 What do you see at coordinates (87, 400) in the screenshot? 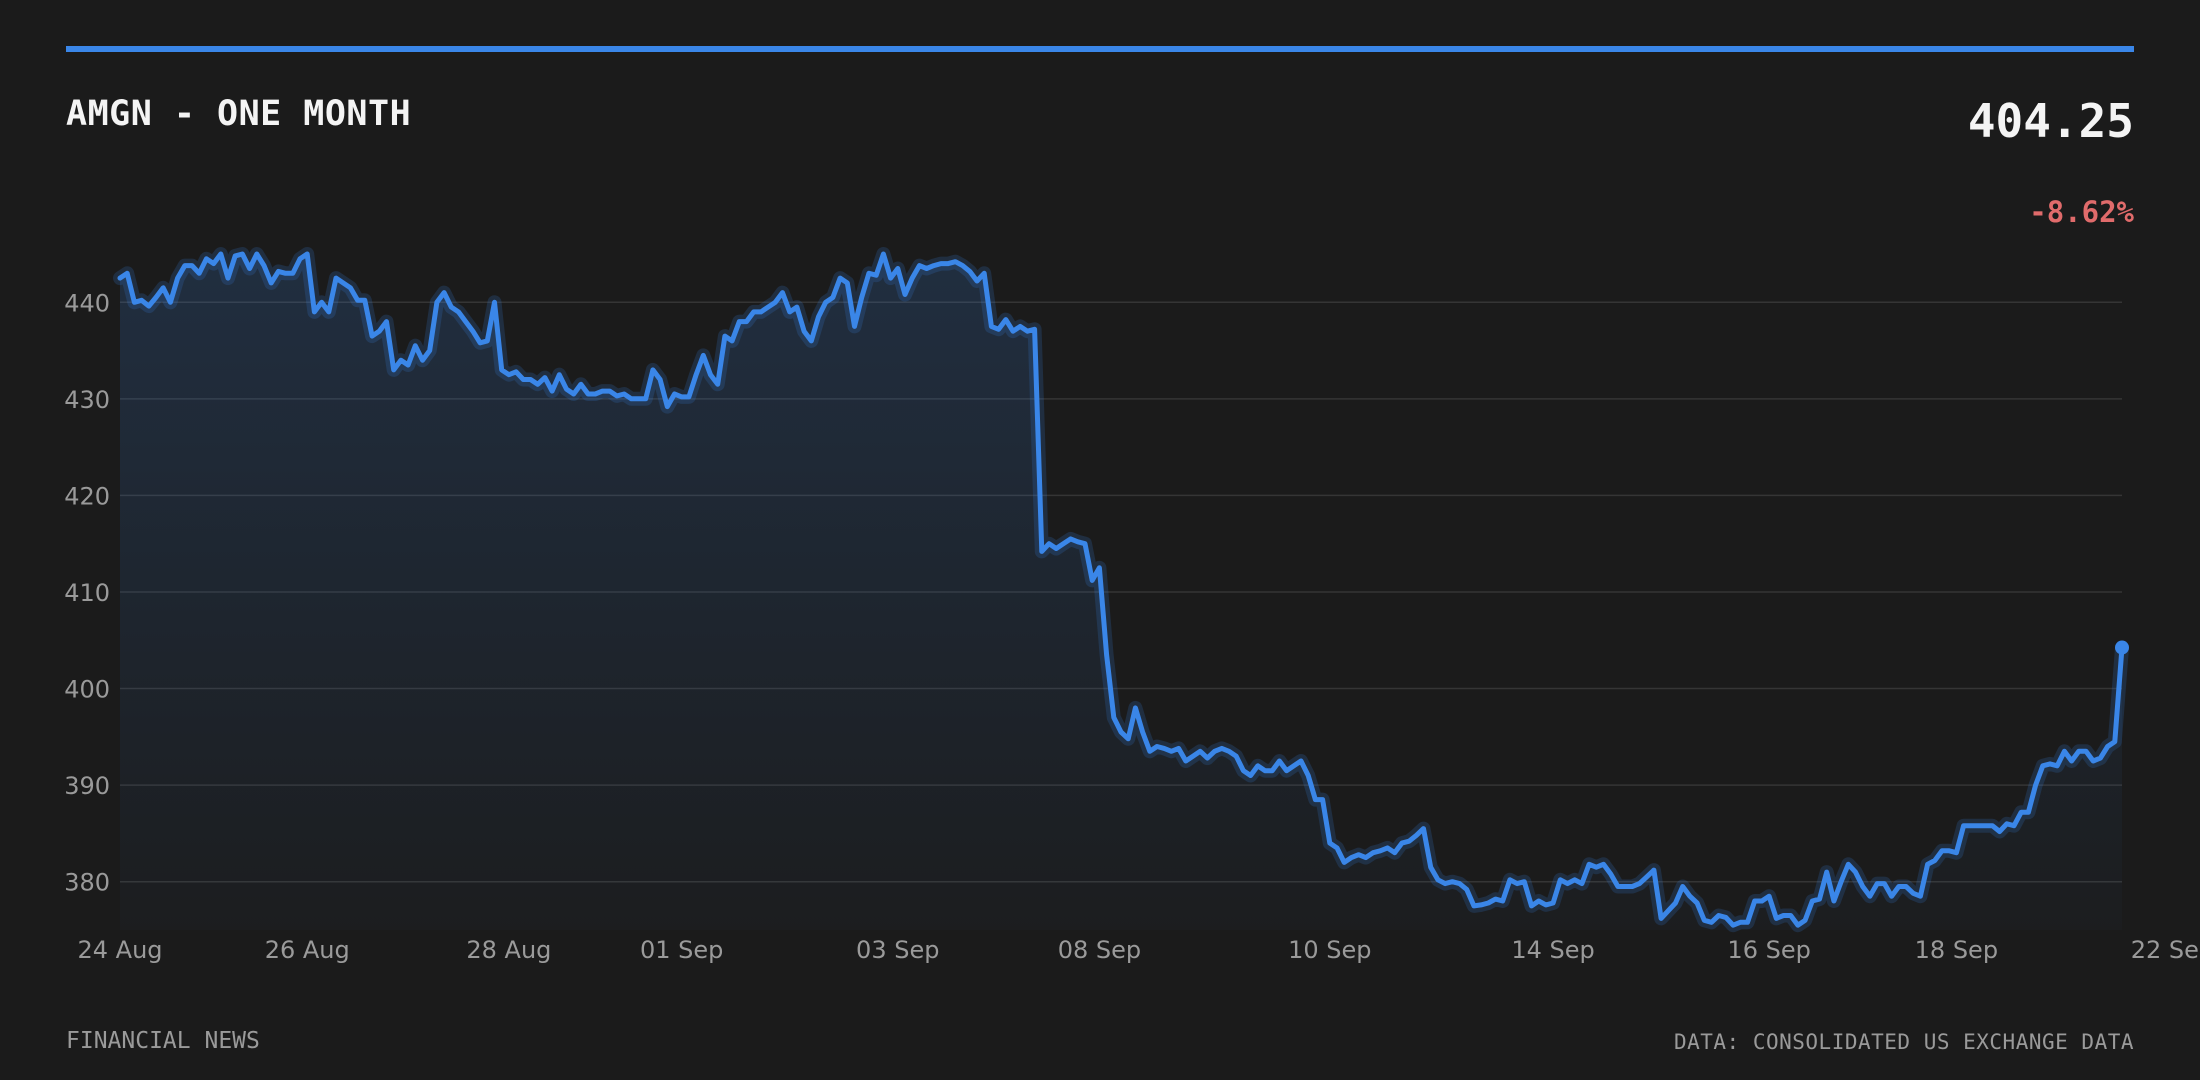
I see `y-tick-label: 430` at bounding box center [87, 400].